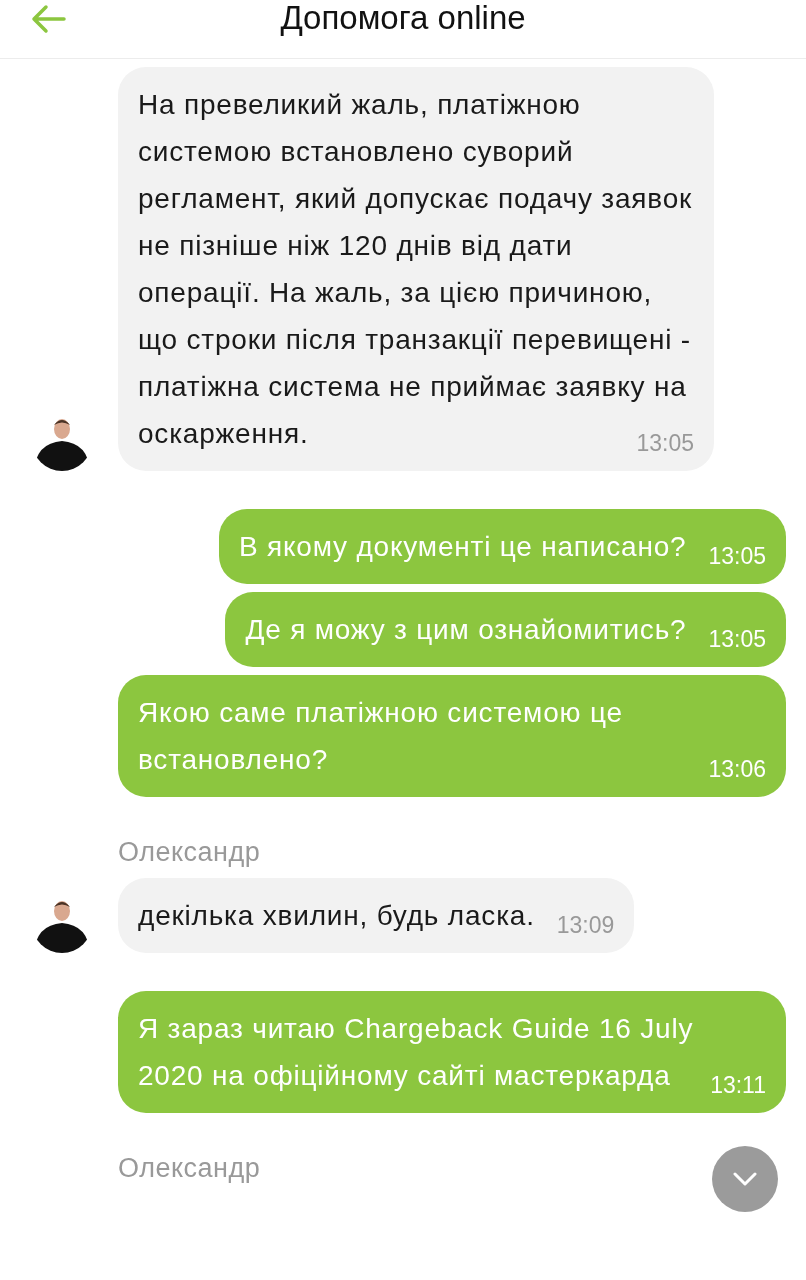  What do you see at coordinates (745, 1179) in the screenshot?
I see `chevron-down-icon` at bounding box center [745, 1179].